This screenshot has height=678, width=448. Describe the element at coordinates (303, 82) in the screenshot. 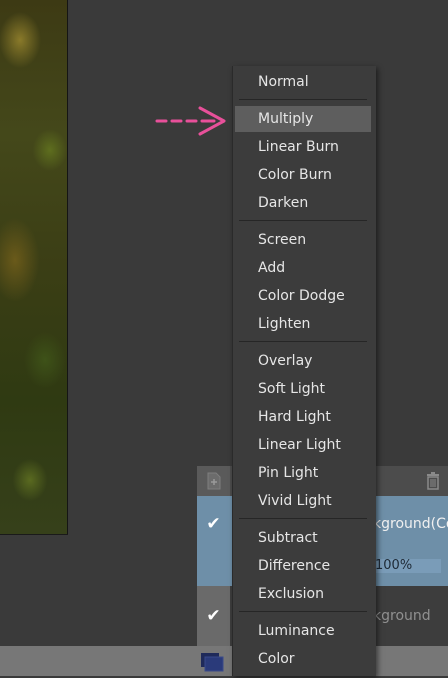

I see `menu-item-normal: Normal` at that location.